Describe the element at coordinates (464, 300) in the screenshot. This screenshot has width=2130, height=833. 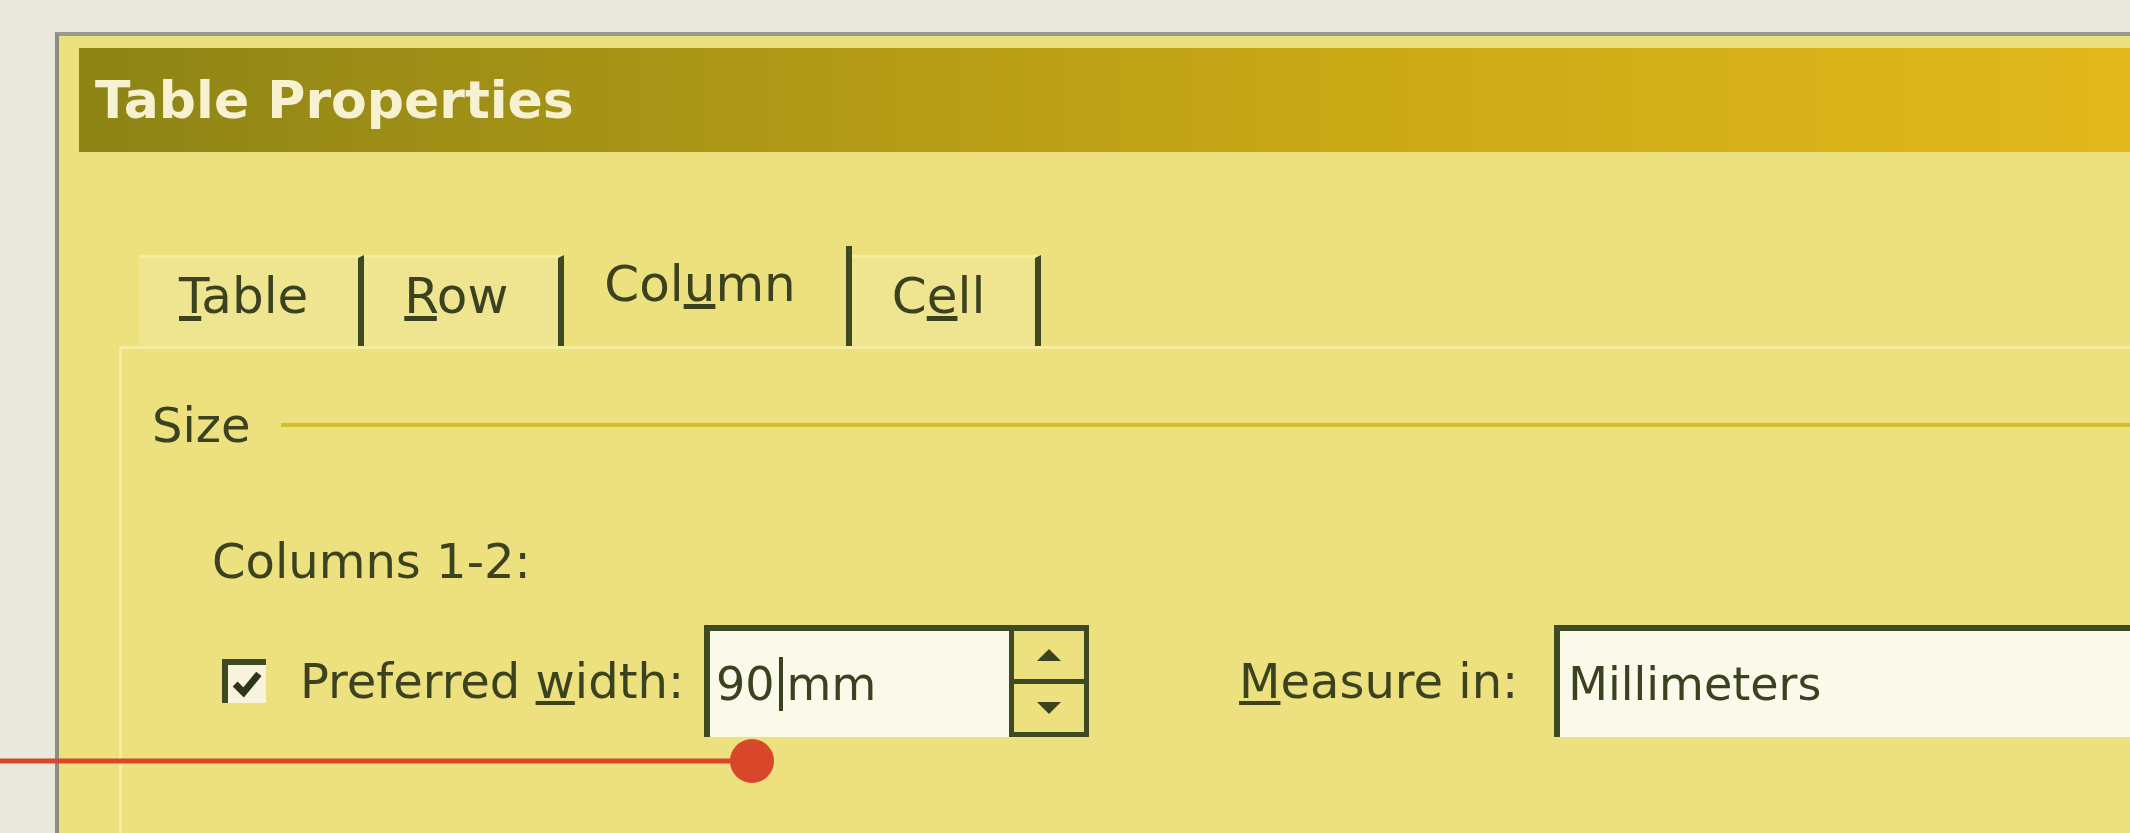
I see `tab: Row` at that location.